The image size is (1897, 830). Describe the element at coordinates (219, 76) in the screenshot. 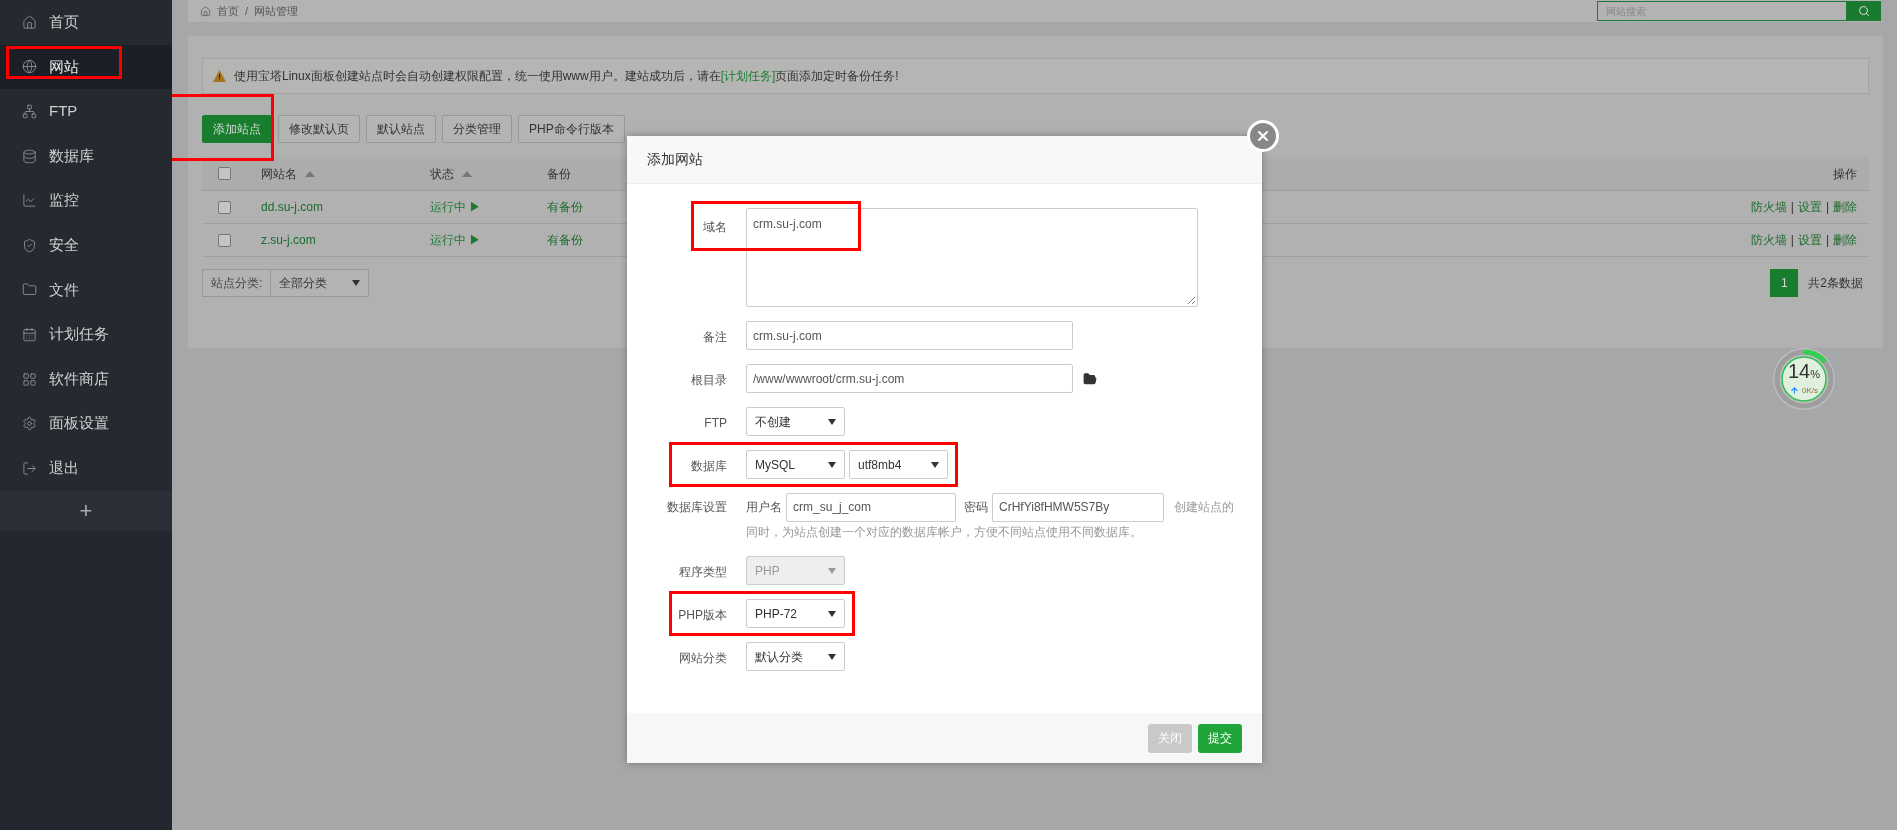

I see `warning-icon` at that location.